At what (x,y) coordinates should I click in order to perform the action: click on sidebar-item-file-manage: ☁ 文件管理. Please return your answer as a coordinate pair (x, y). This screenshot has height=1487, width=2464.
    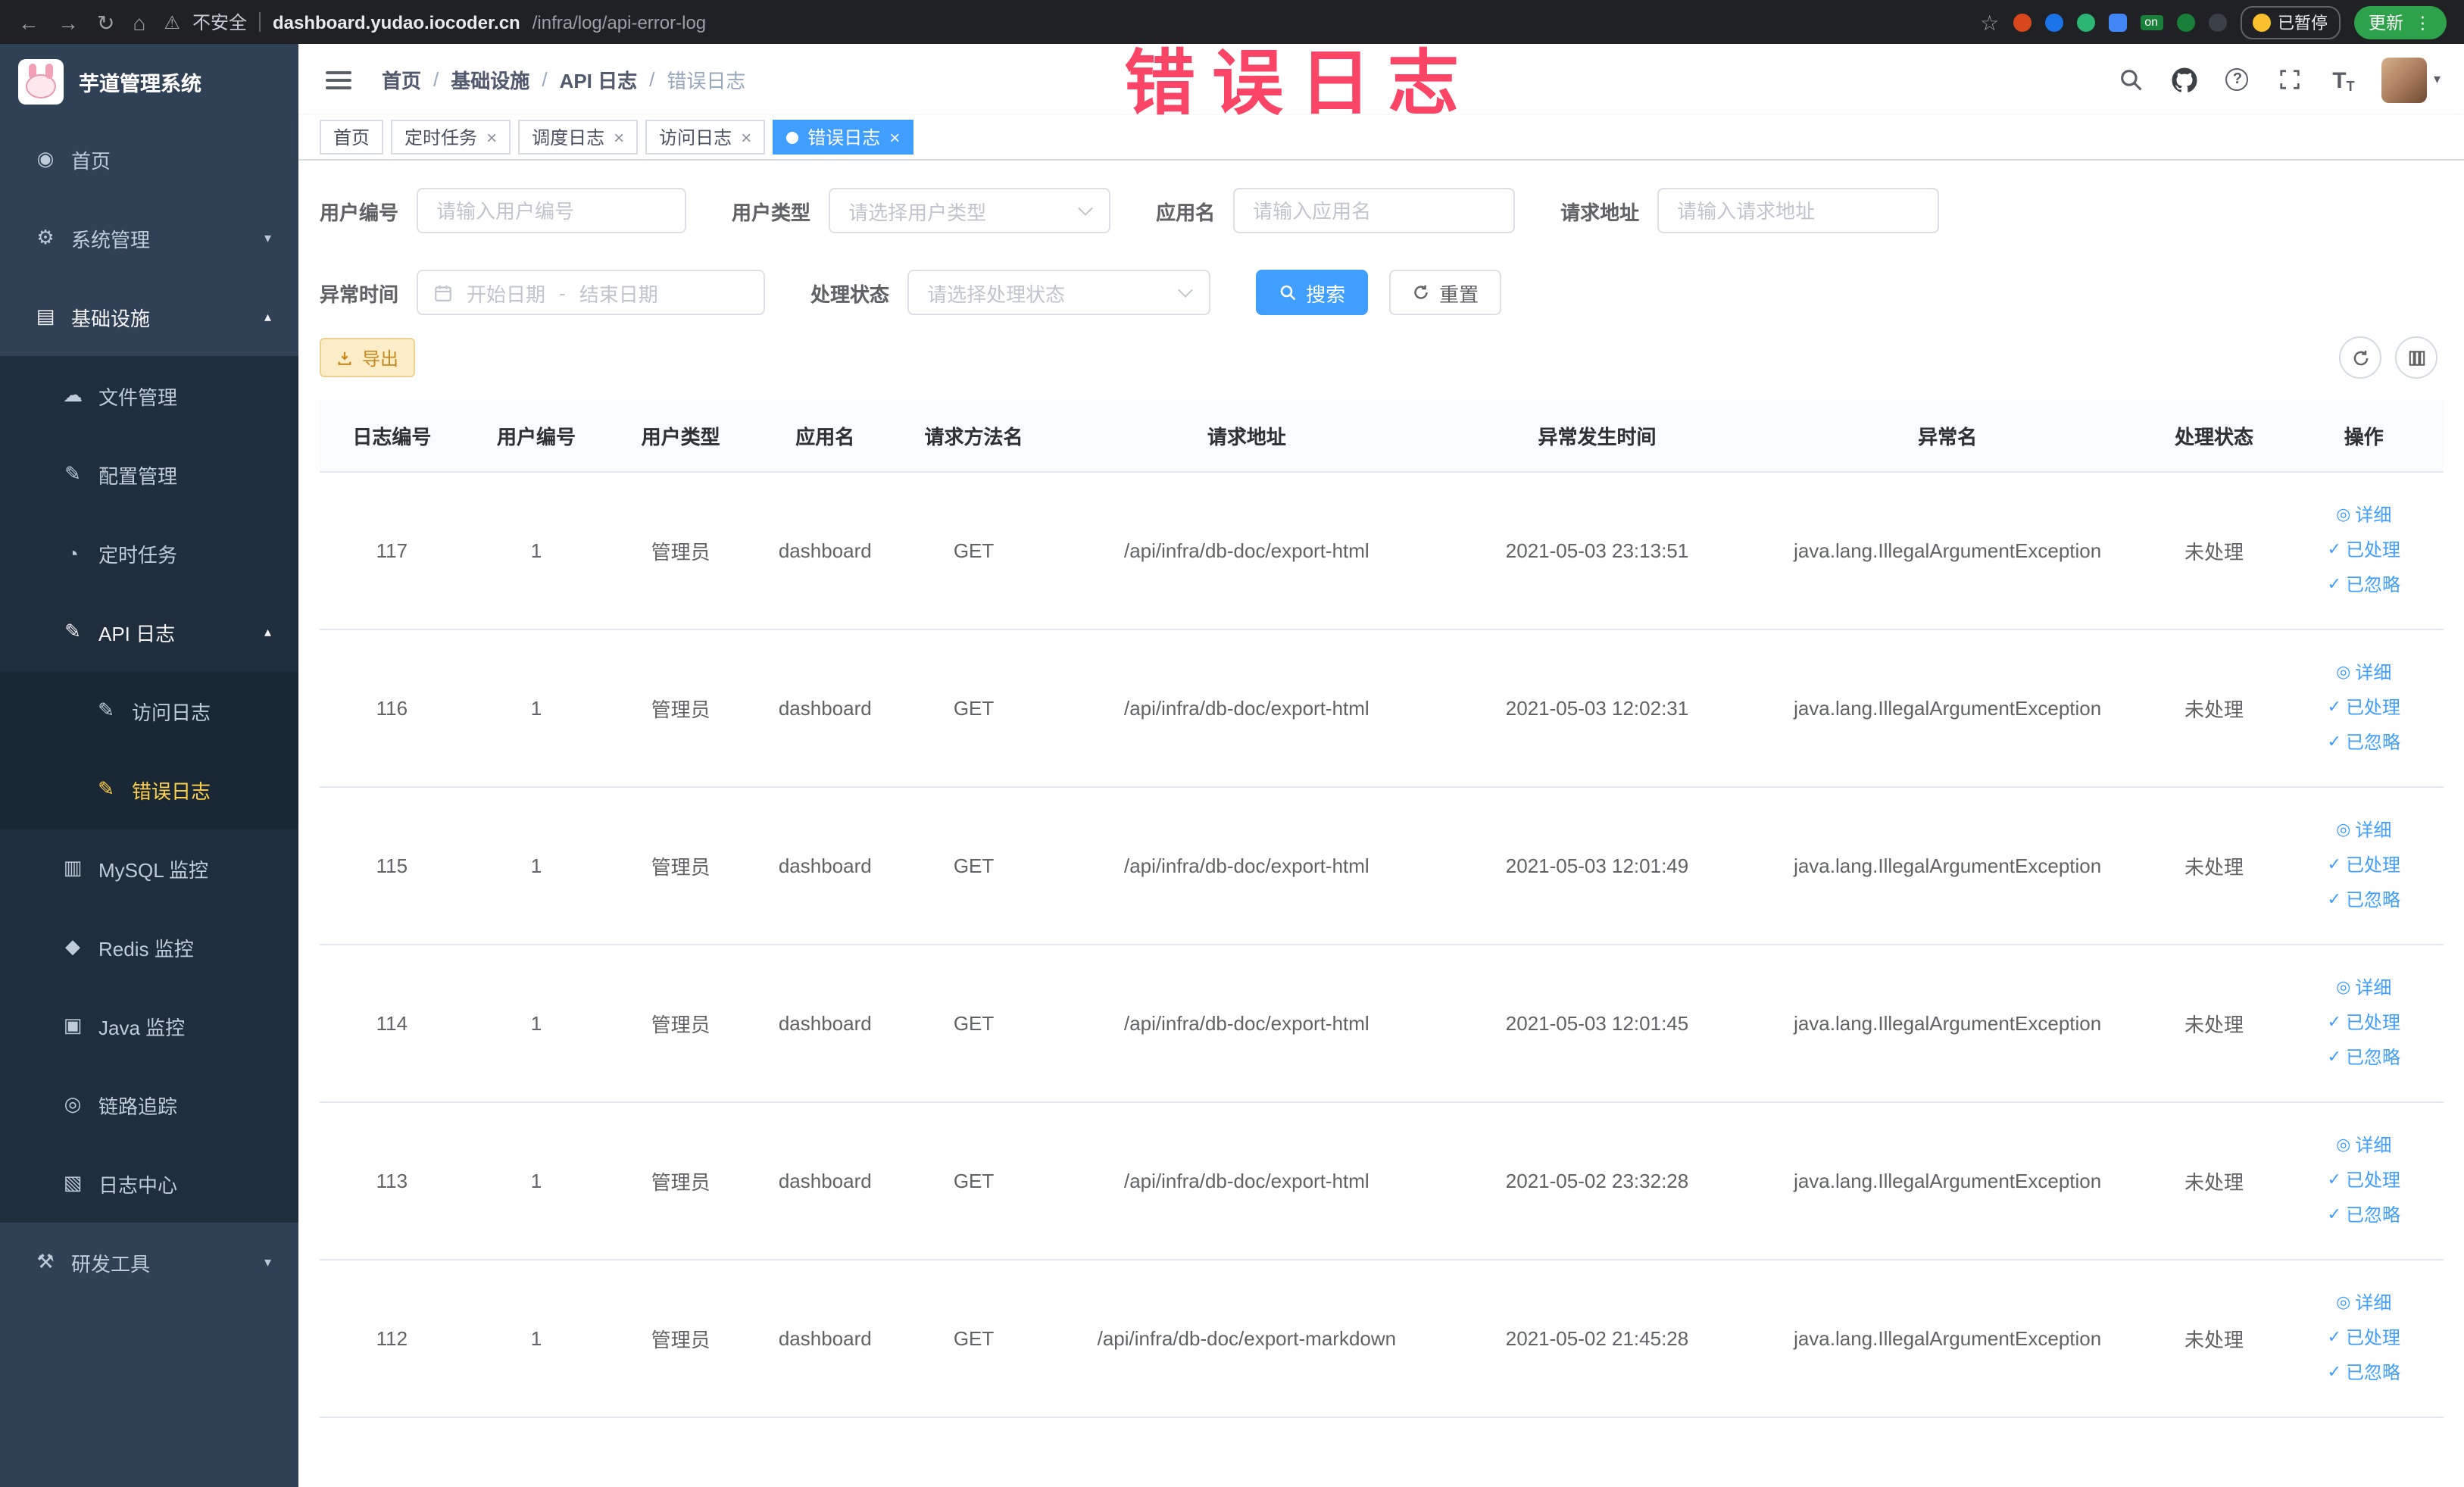
    Looking at the image, I should click on (149, 395).